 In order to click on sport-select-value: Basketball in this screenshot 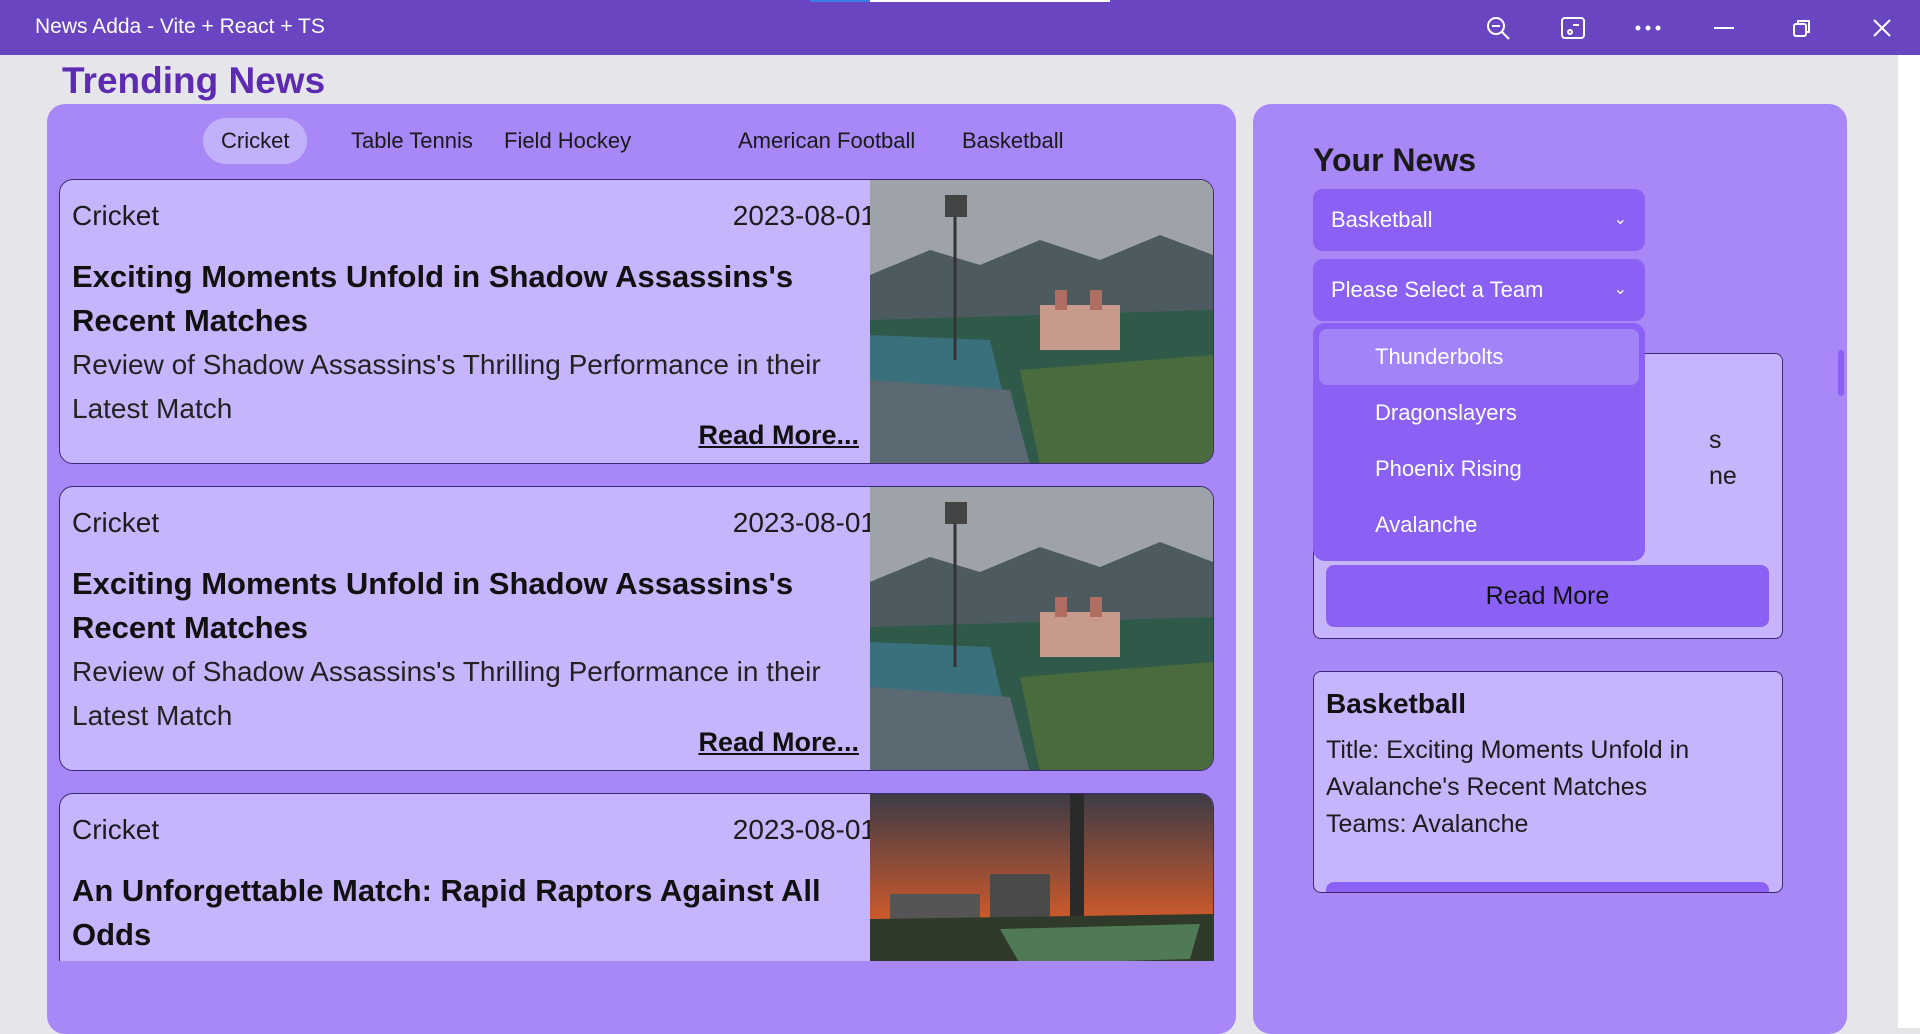, I will do `click(1382, 219)`.